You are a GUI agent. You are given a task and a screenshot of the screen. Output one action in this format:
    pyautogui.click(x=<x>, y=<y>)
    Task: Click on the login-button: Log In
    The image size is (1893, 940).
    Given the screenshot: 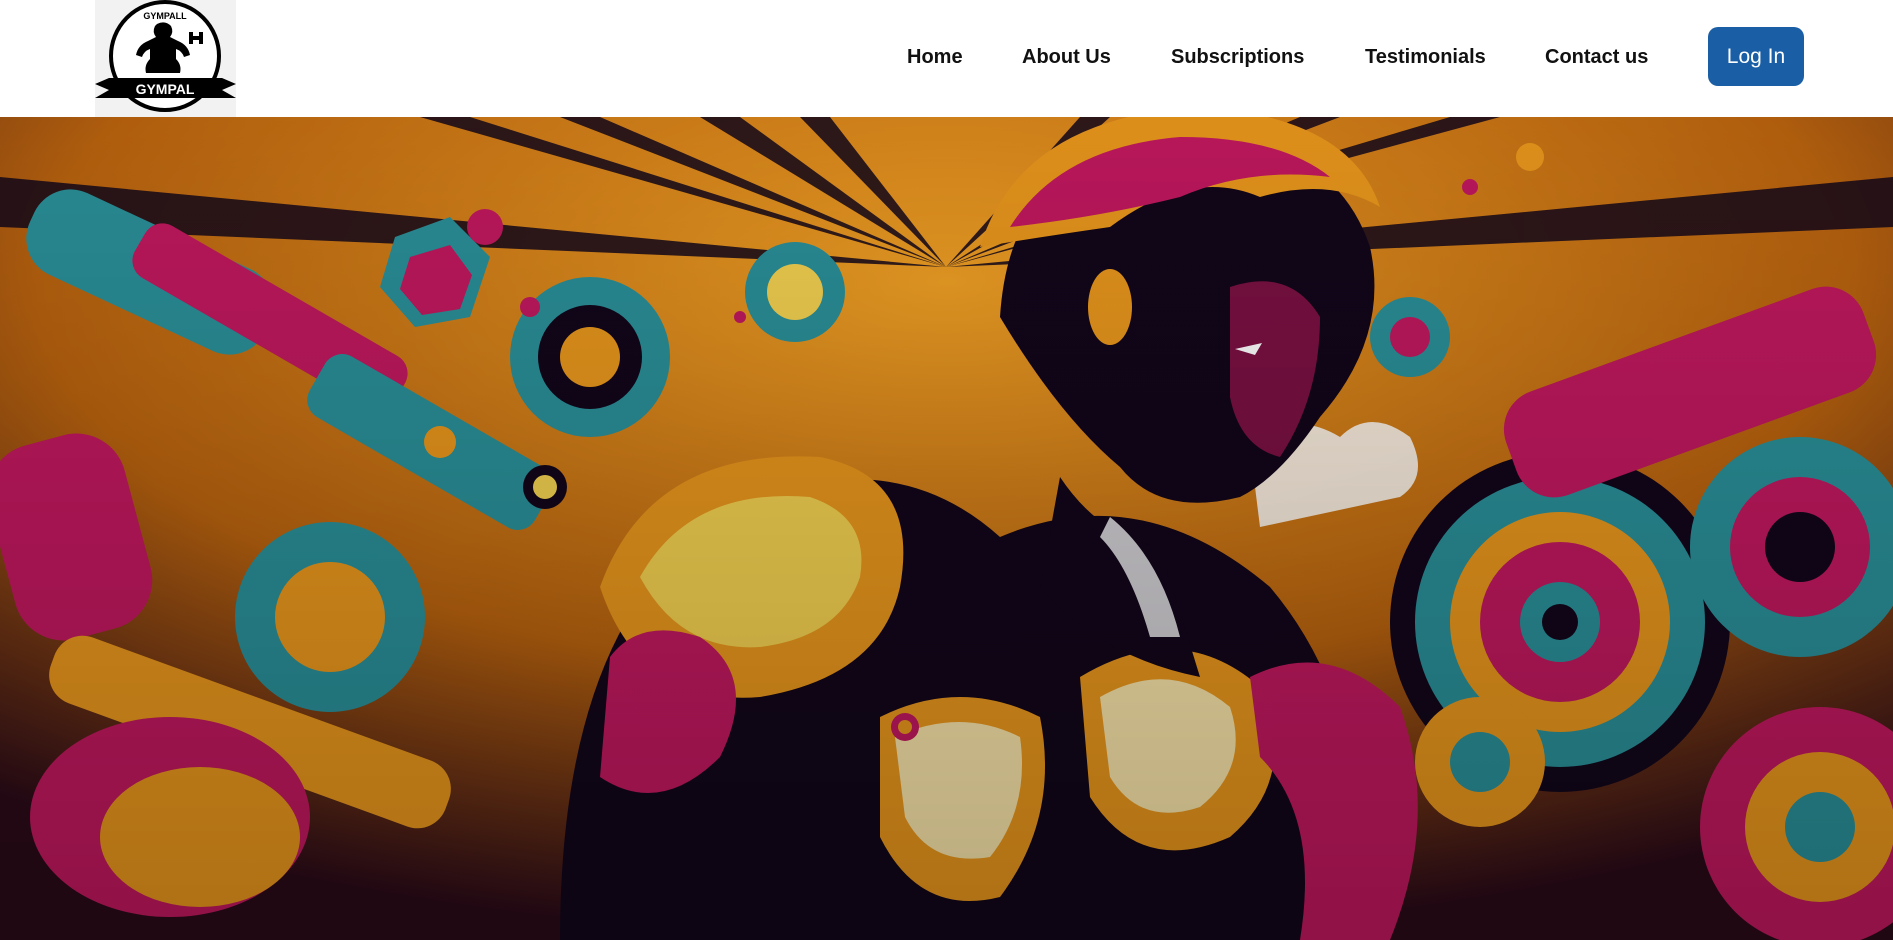 What is the action you would take?
    pyautogui.click(x=1756, y=56)
    